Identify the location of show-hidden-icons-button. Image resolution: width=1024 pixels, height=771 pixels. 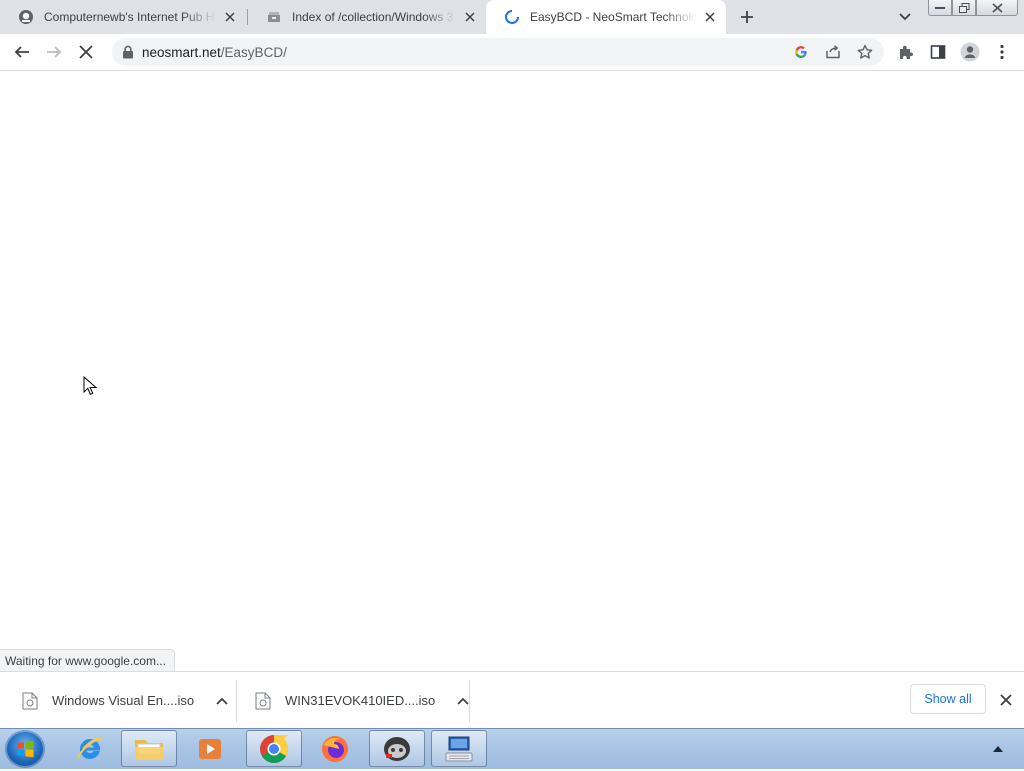
(998, 749).